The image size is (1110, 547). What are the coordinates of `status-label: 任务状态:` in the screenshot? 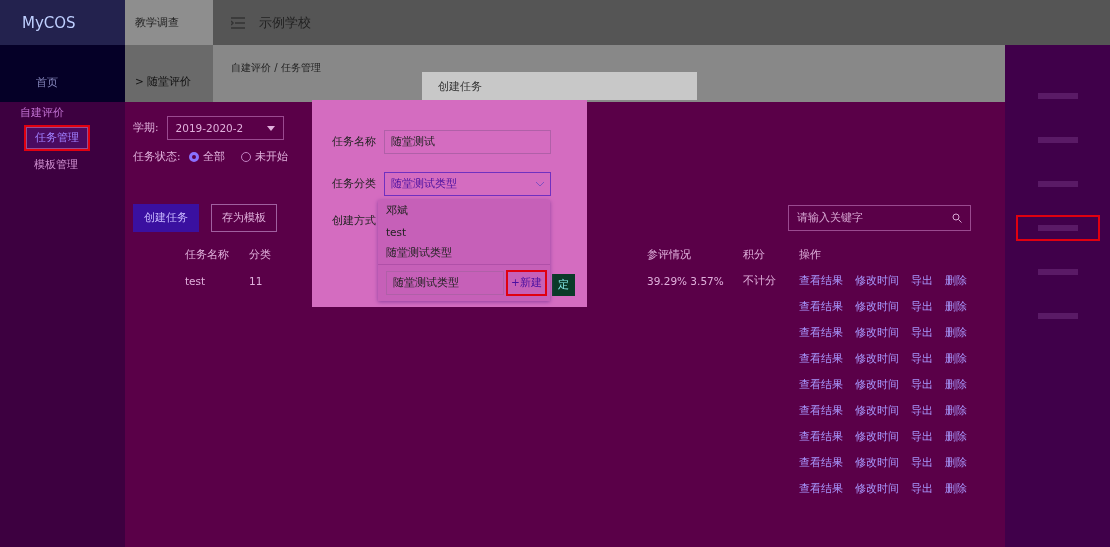 It's located at (157, 157).